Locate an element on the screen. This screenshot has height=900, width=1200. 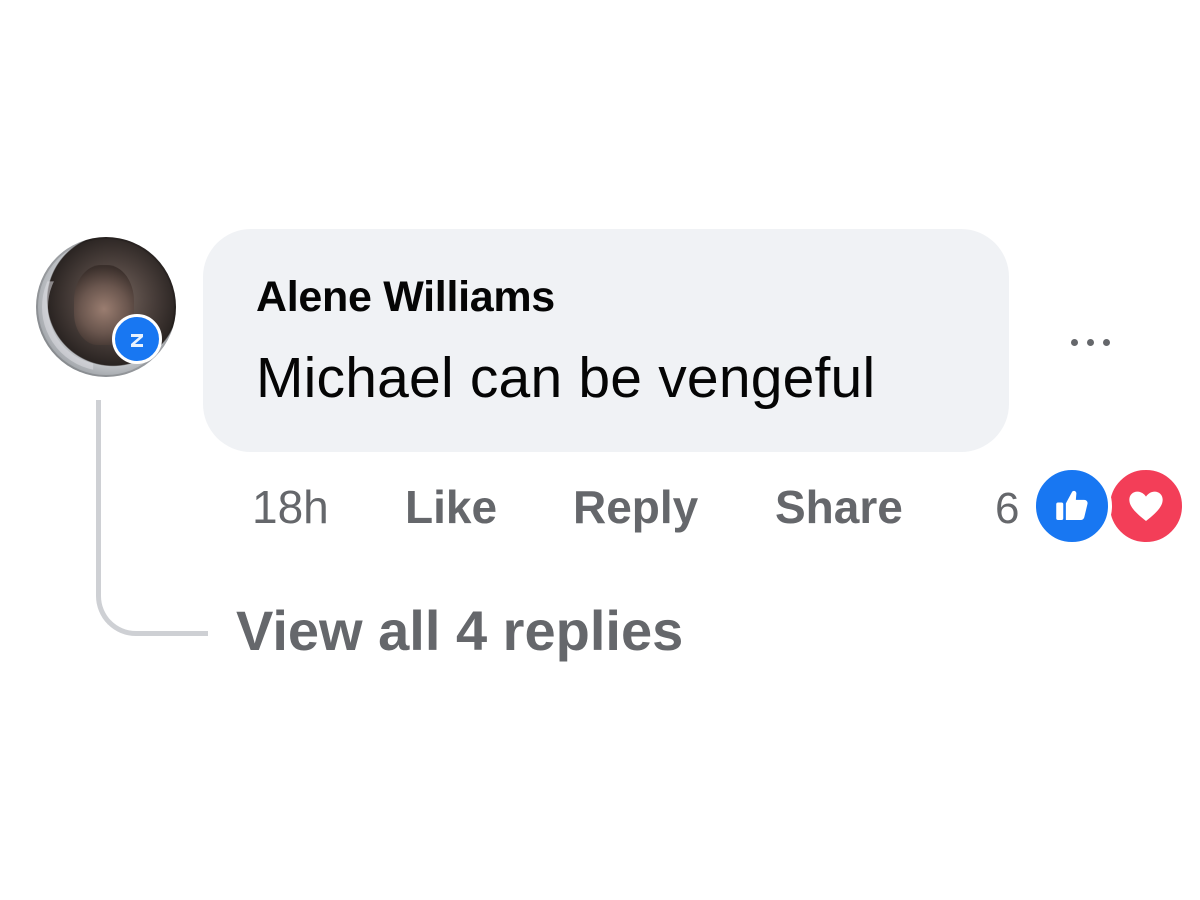
comment-author: Alene Williams is located at coordinates (405, 297).